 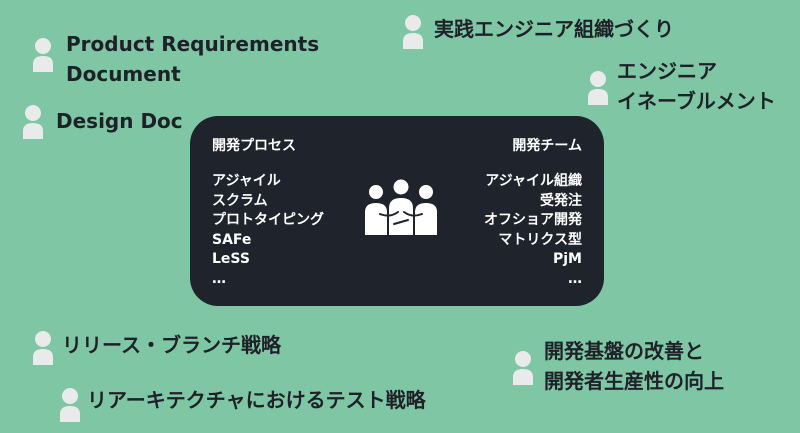 I want to click on topic-dev-foundation: 開発基盤の改善と 開発者生産性の向上, so click(x=617, y=367).